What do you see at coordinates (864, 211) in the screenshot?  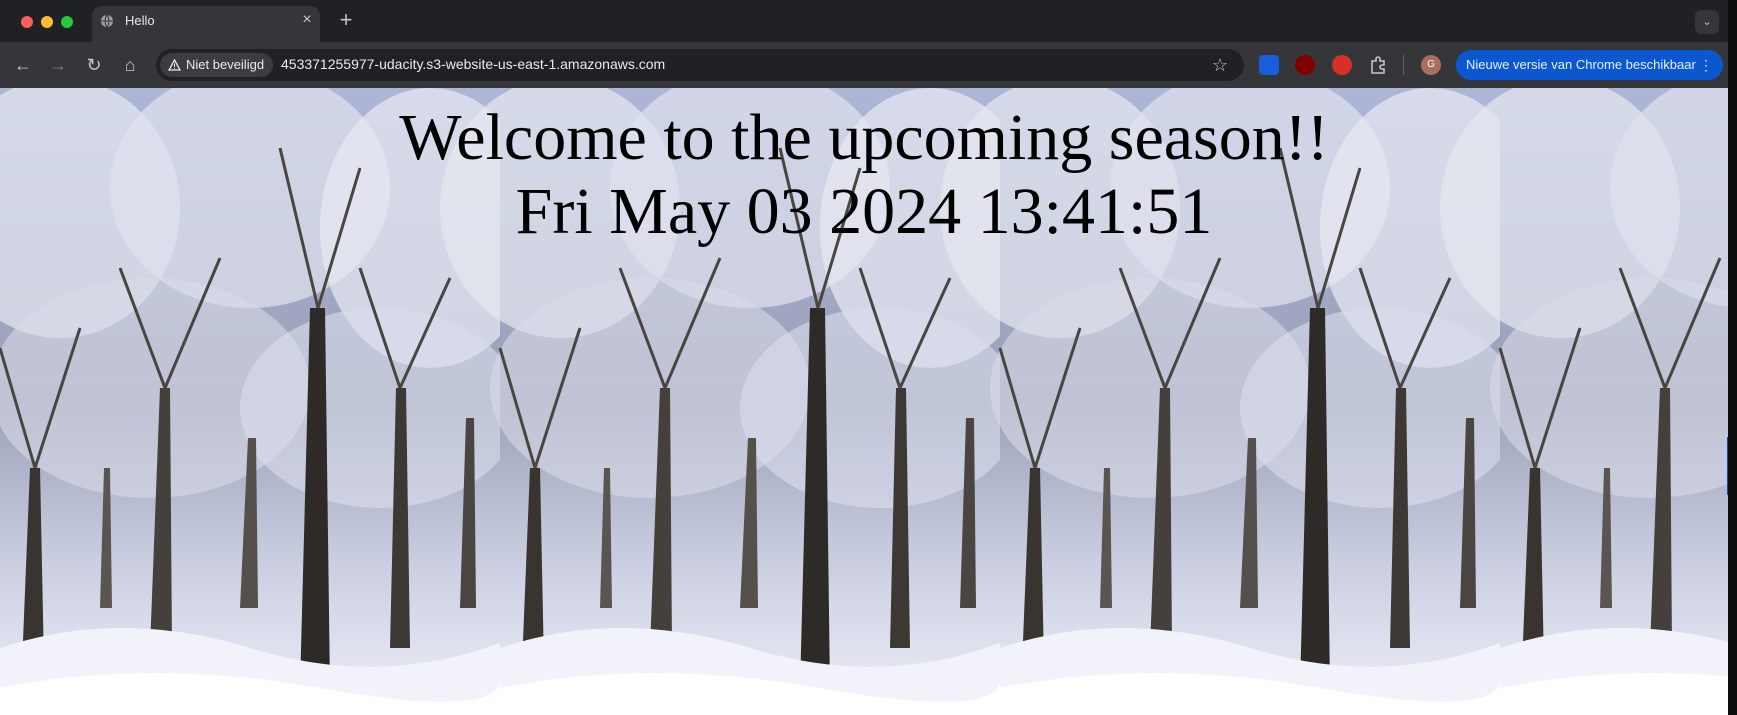 I see `current-datetime: Fri May 03 2024 13:41:51` at bounding box center [864, 211].